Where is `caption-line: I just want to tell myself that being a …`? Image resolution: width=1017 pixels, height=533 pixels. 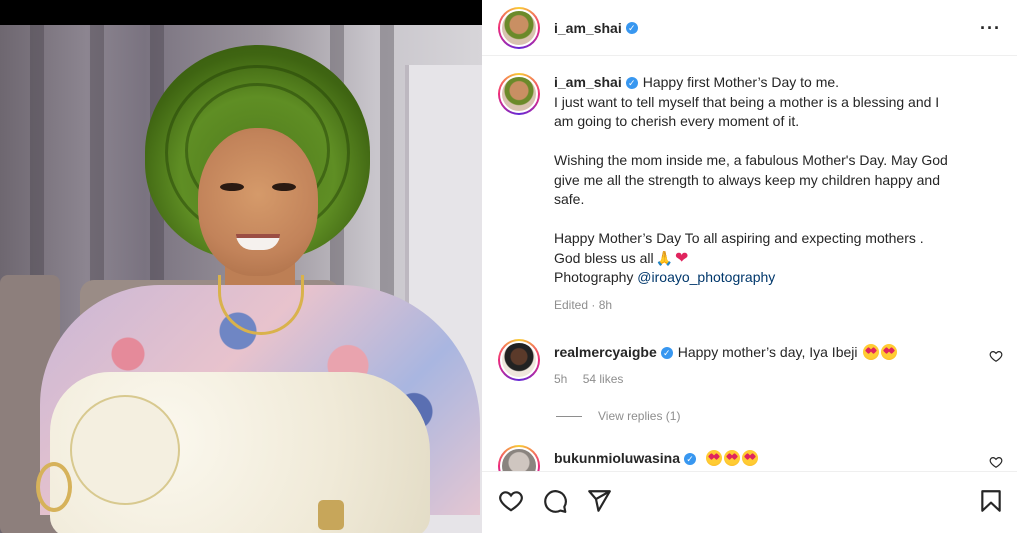 caption-line: I just want to tell myself that being a … is located at coordinates (747, 101).